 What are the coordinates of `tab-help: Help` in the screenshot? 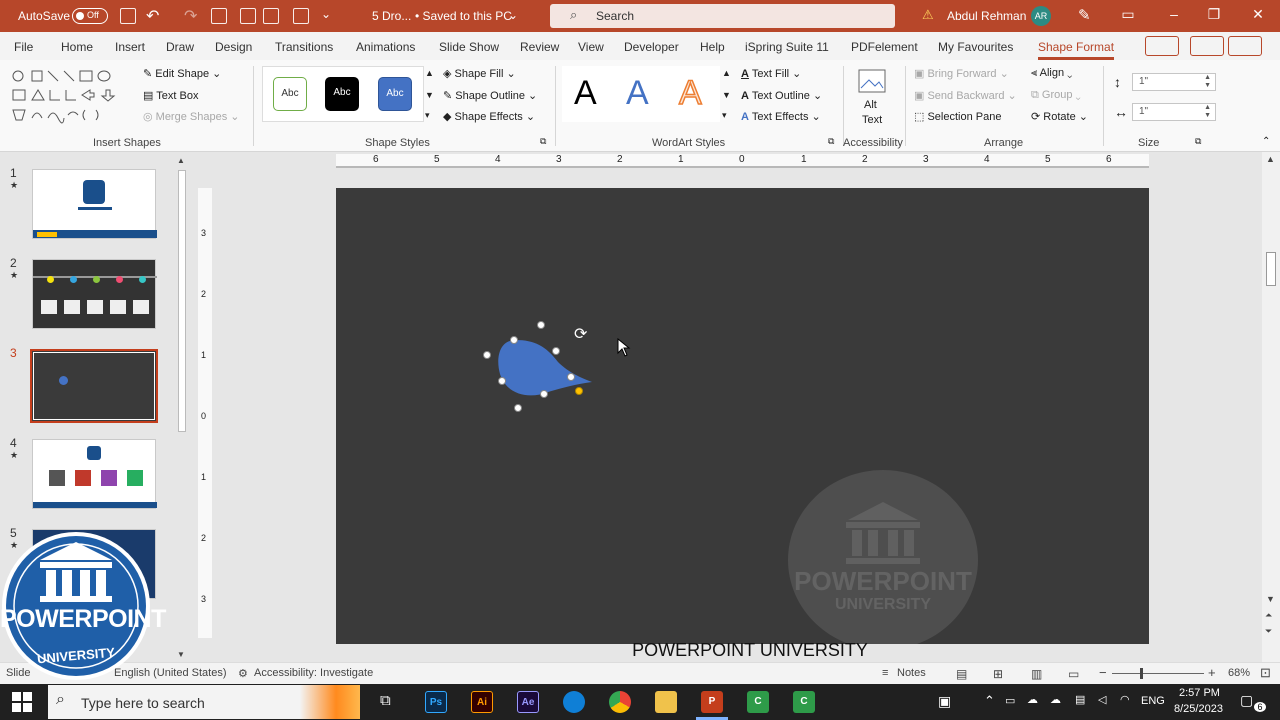 It's located at (712, 47).